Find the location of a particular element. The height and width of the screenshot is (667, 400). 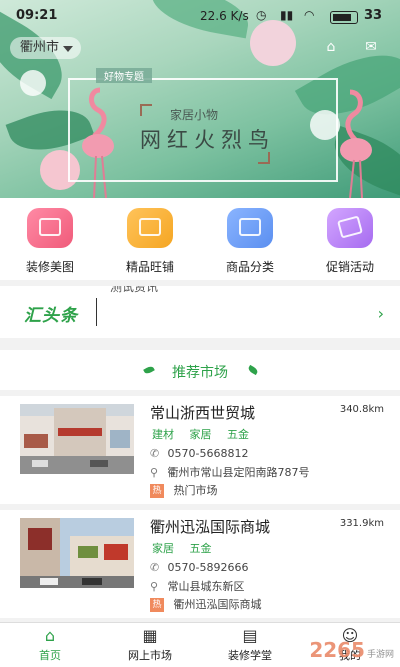

market-hot-text: 热门市场 is located at coordinates (195, 490).